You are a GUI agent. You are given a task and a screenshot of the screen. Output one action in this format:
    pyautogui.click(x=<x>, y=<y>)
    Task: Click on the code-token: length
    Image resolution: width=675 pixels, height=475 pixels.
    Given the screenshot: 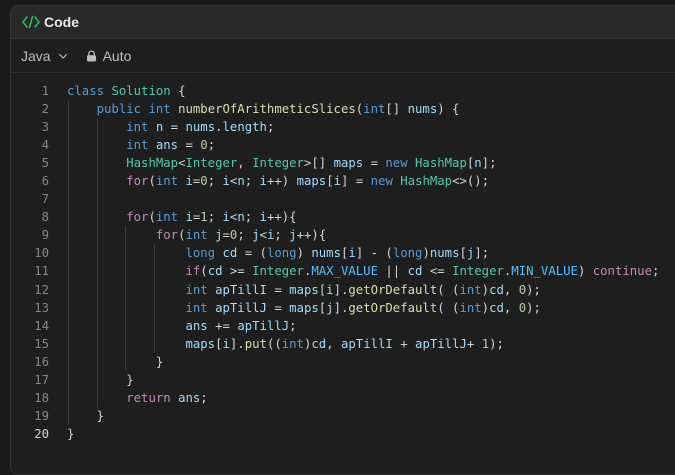 What is the action you would take?
    pyautogui.click(x=244, y=127)
    